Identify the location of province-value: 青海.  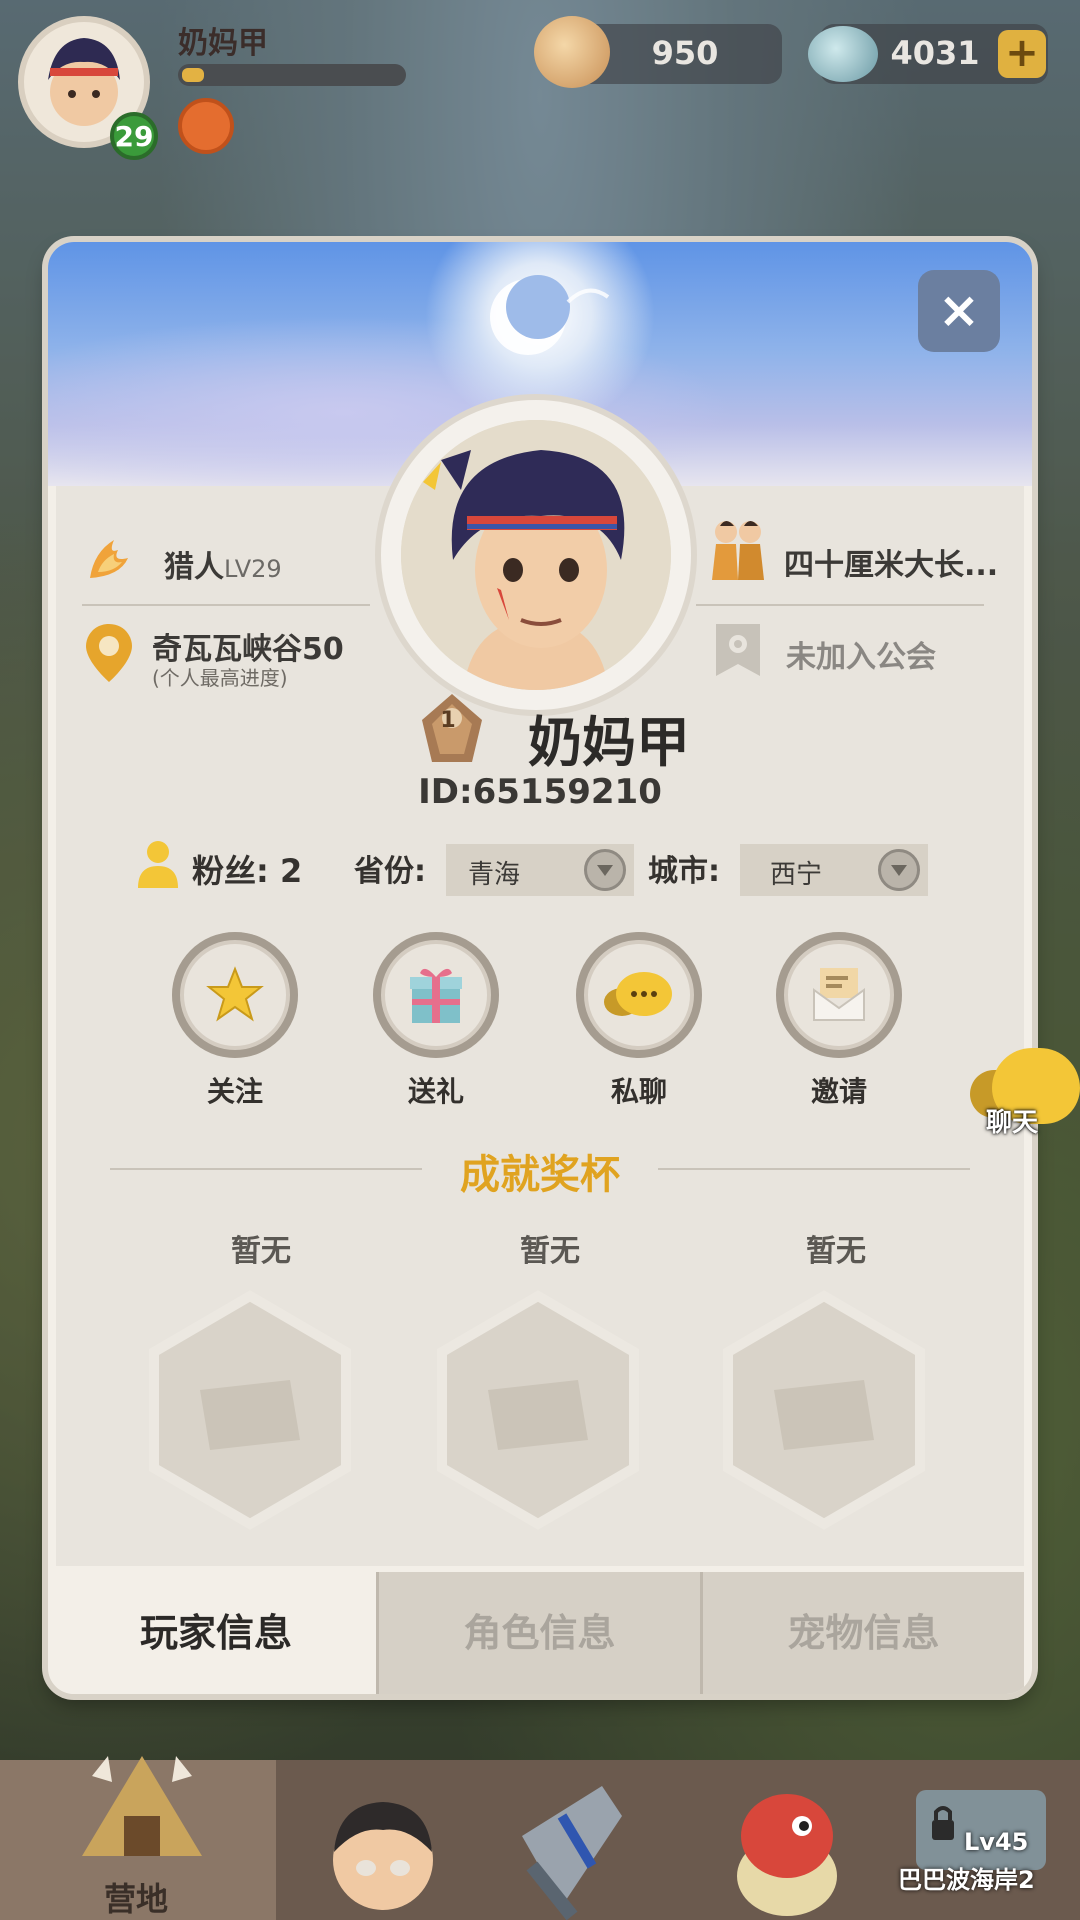
(494, 875).